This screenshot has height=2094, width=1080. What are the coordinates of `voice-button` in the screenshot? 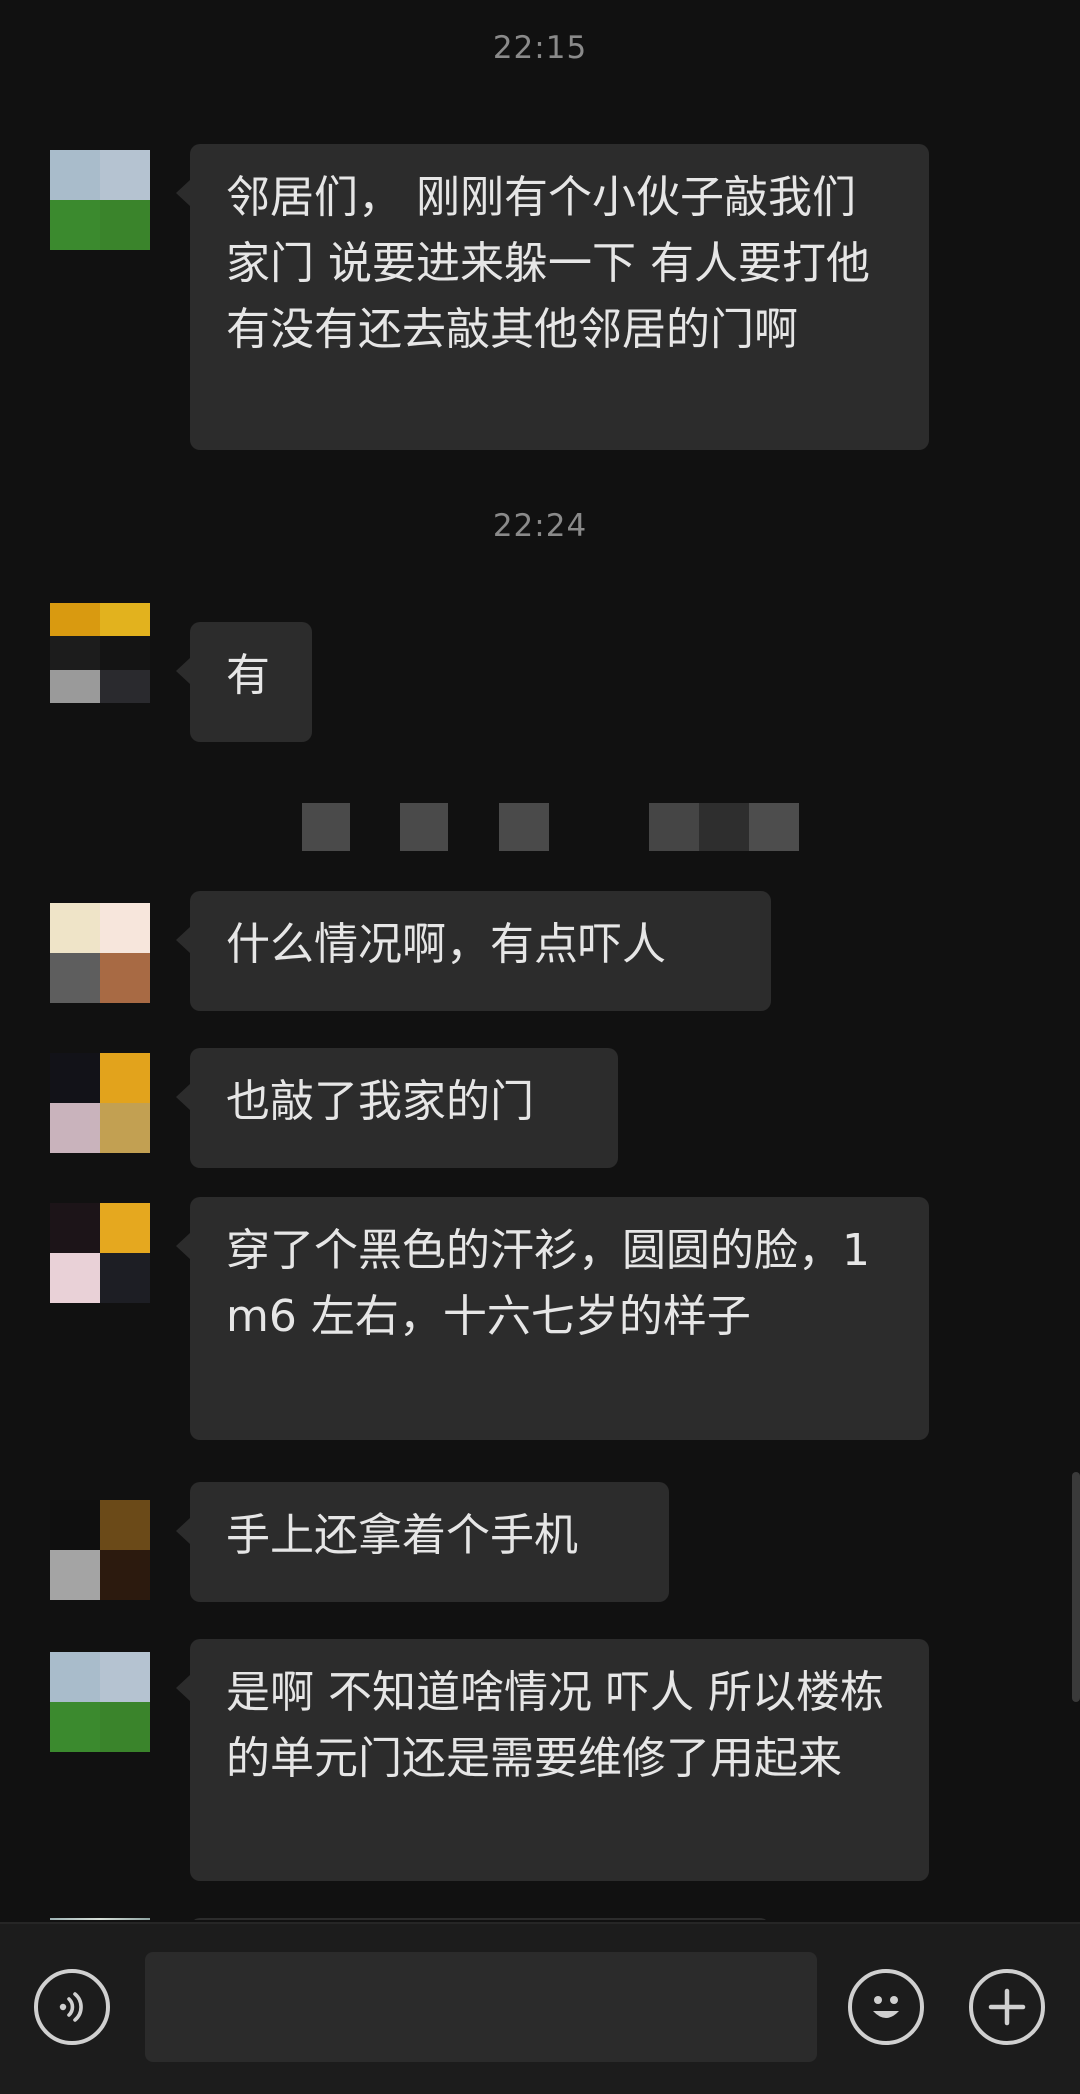 It's located at (72, 2007).